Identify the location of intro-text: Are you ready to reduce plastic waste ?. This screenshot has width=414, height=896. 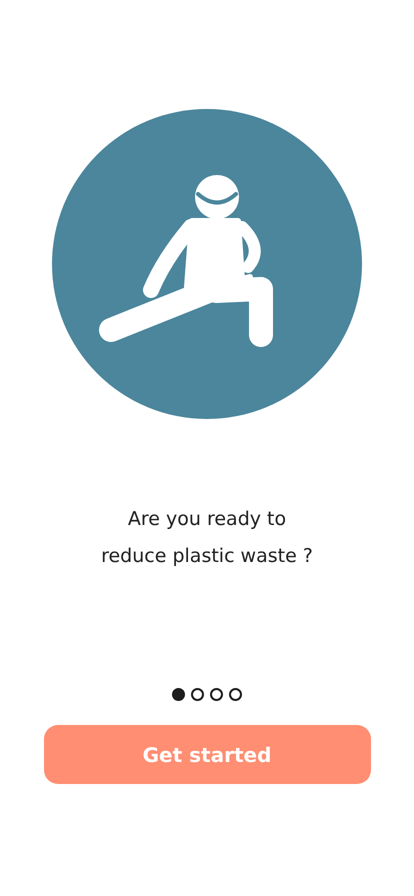
(207, 538).